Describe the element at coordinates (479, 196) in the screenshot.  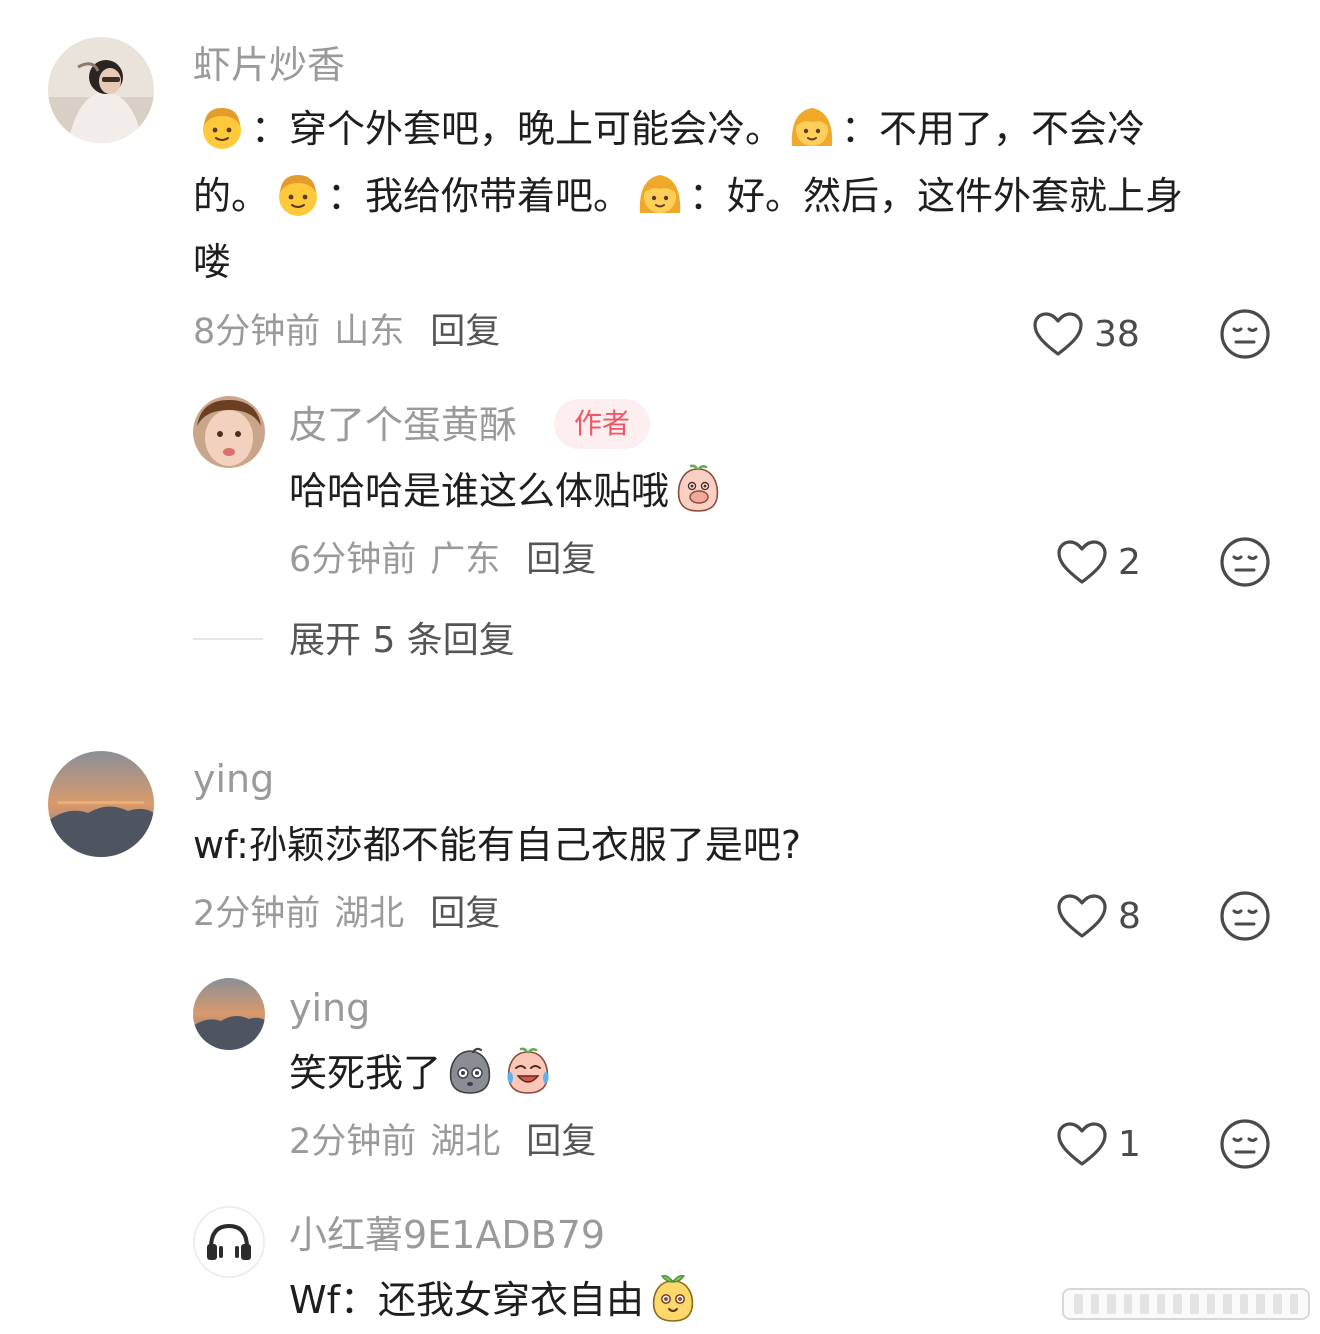
I see `comment-text-segment: ：我给你带着吧。` at that location.